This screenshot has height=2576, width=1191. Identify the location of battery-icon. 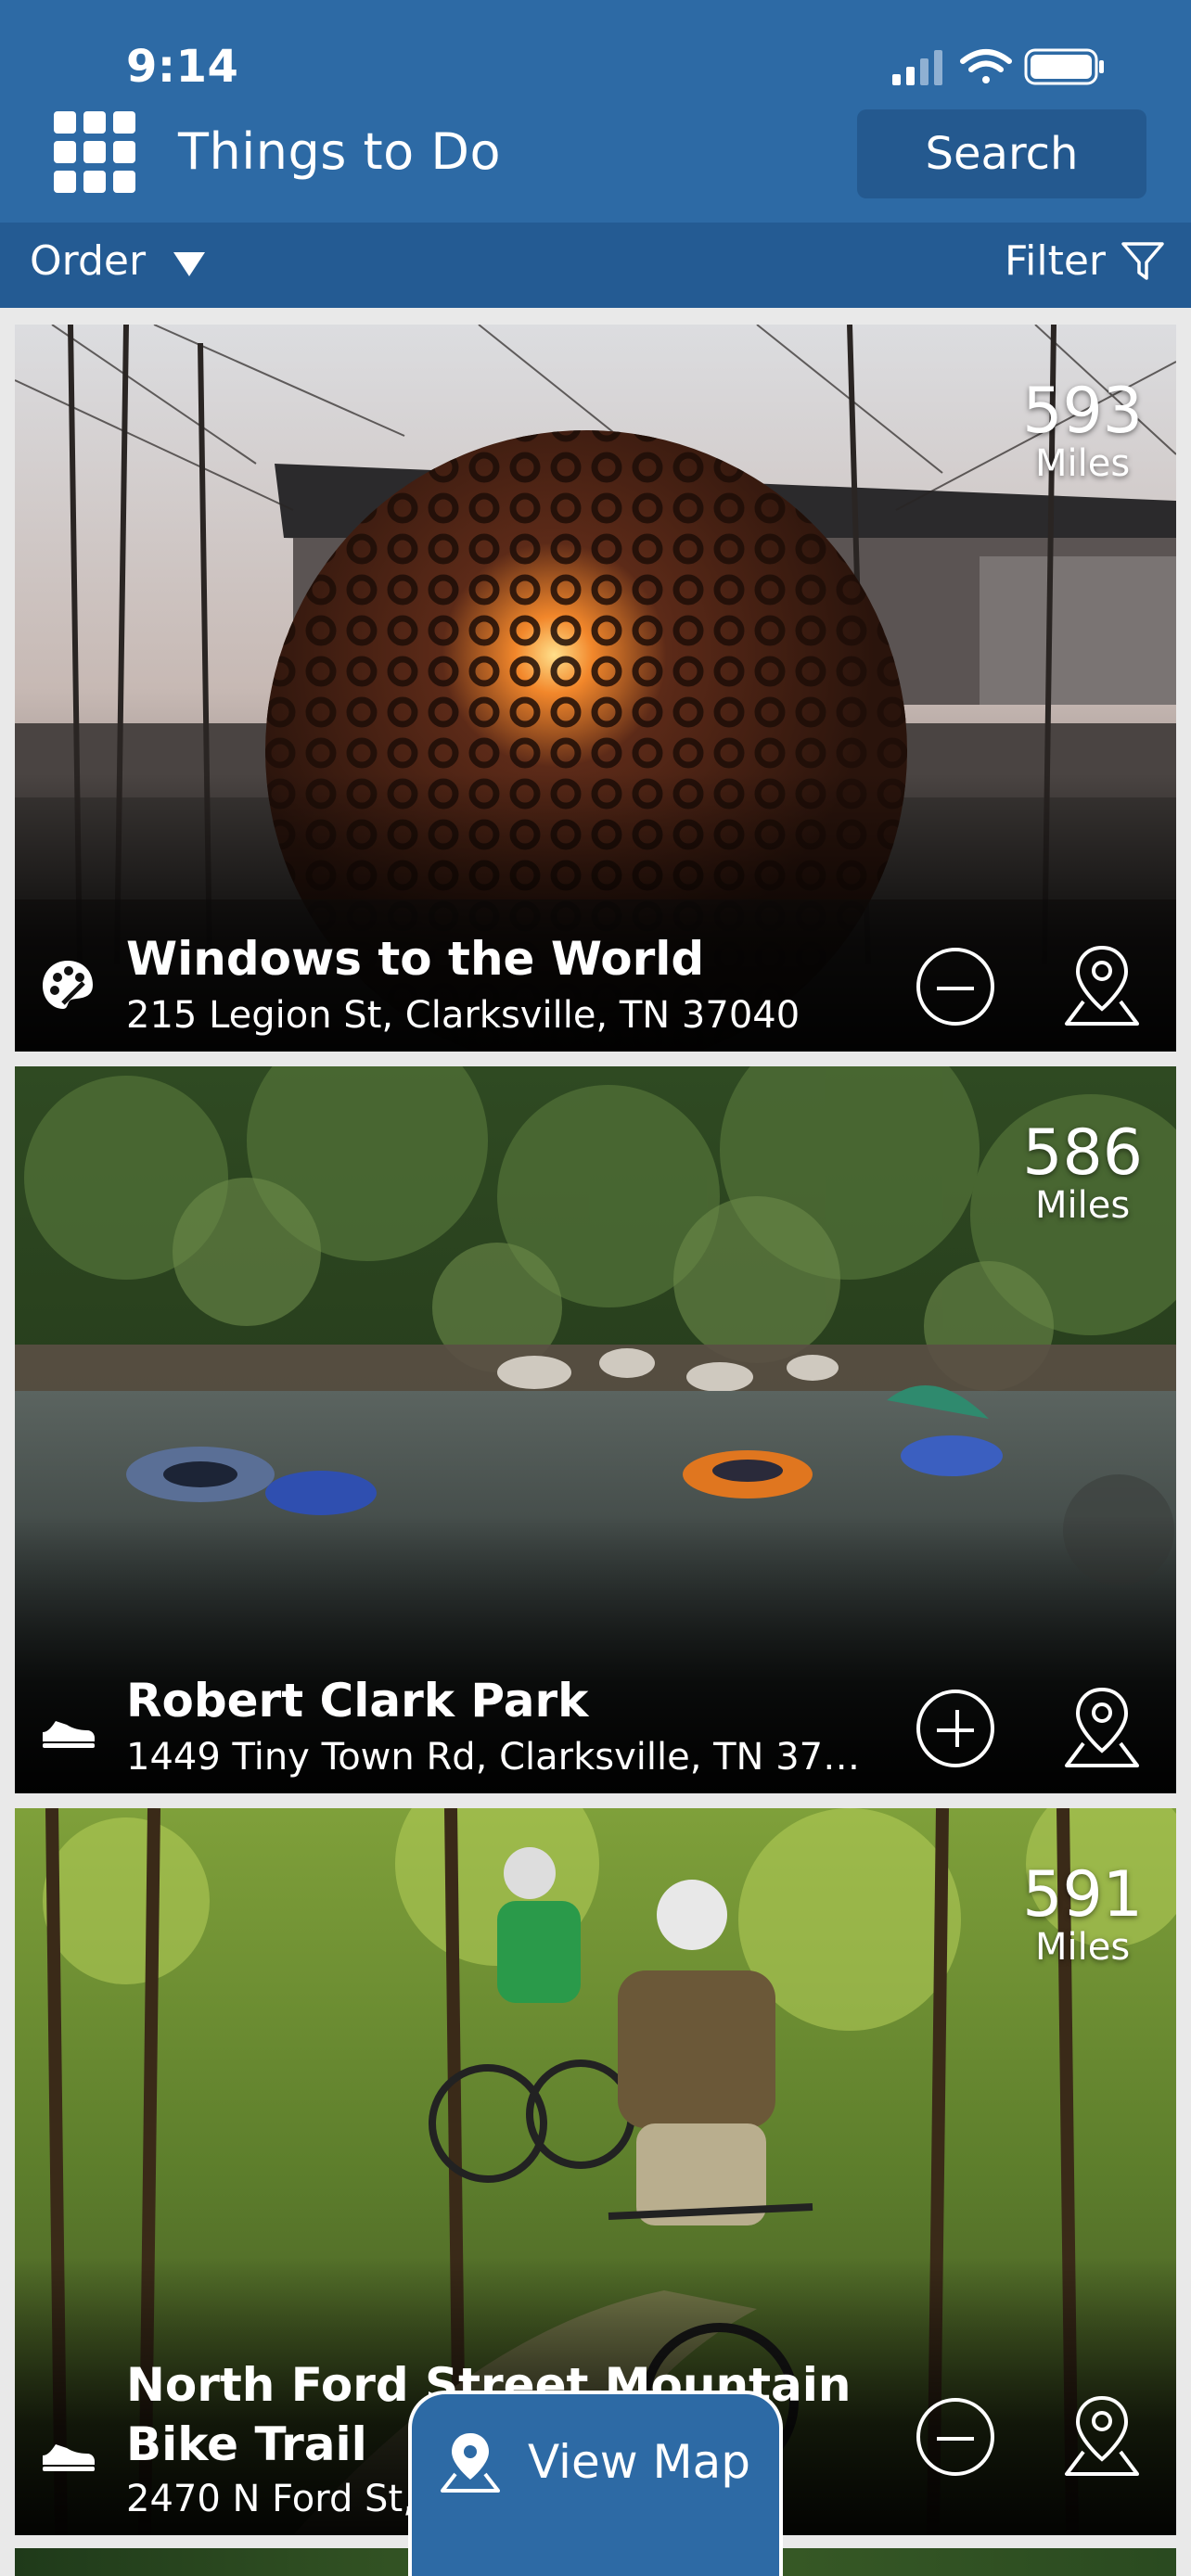
(1064, 66).